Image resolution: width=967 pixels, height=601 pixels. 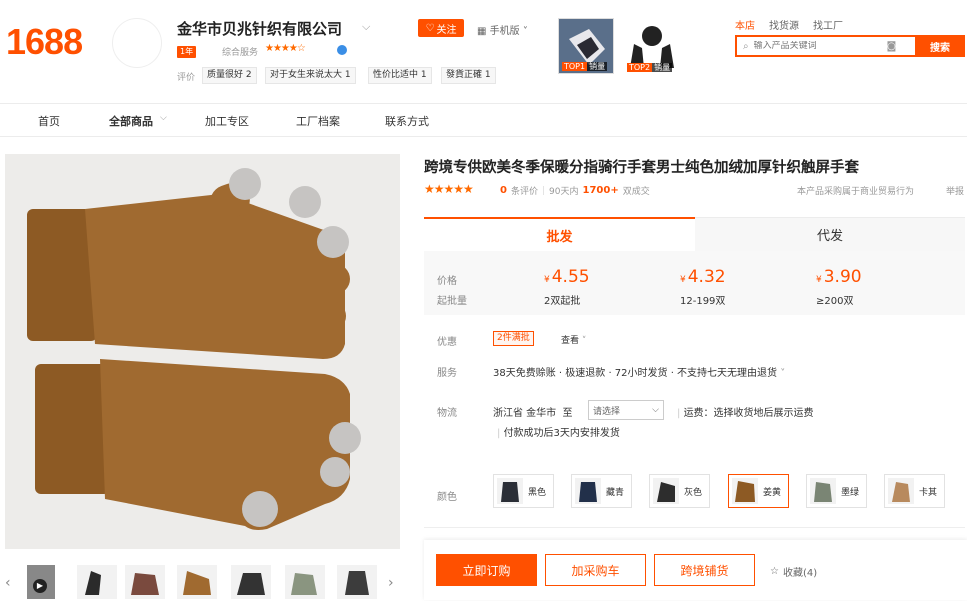 What do you see at coordinates (586, 46) in the screenshot?
I see `top-product-1: TOP1 销量` at bounding box center [586, 46].